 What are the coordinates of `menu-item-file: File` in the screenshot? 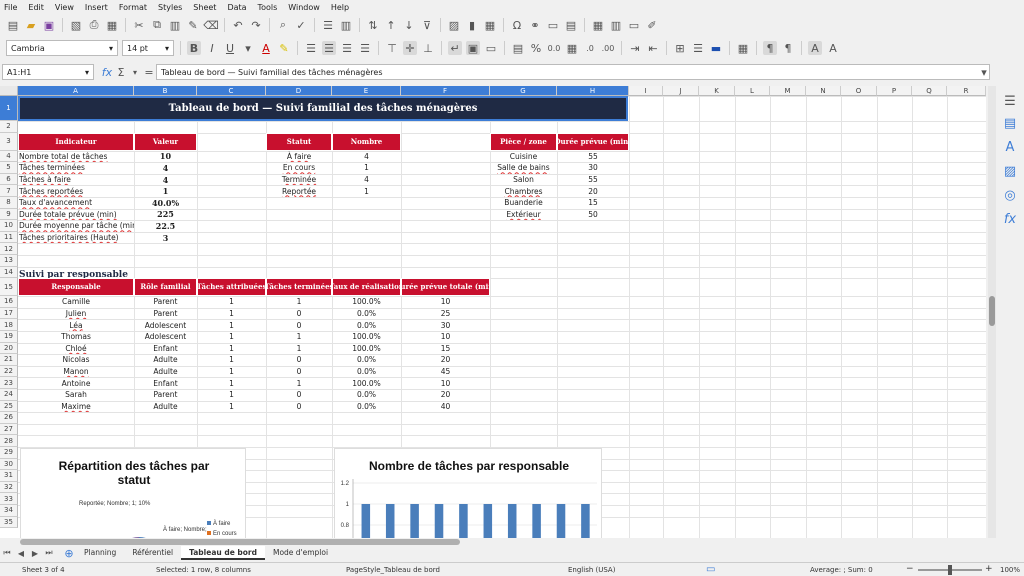 It's located at (10, 7).